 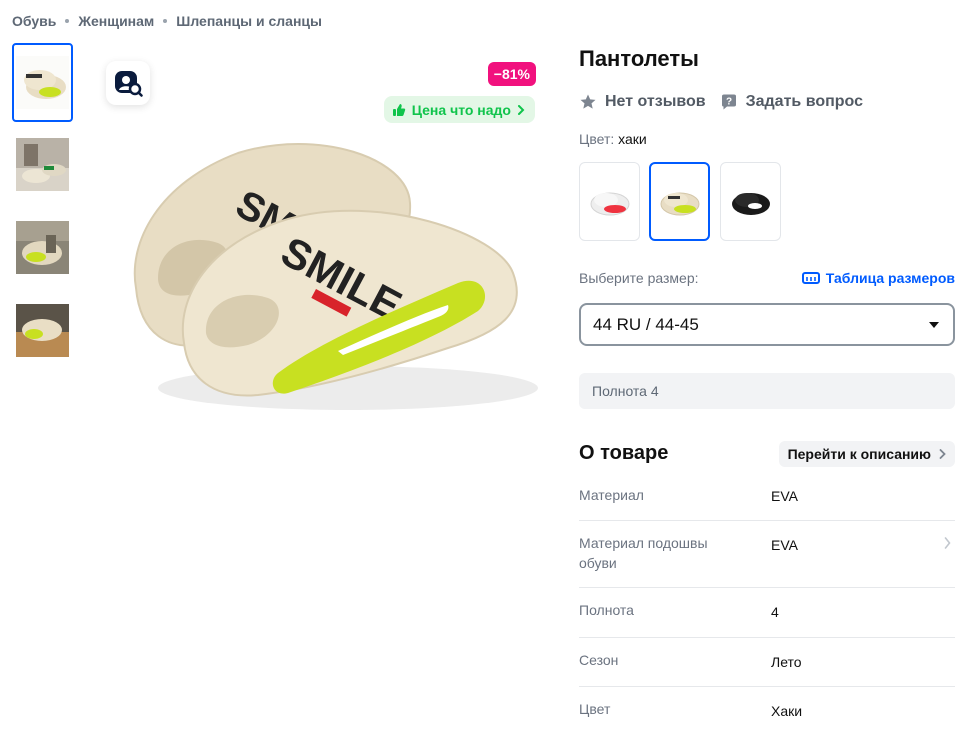 I want to click on spec-value: Хаки, so click(x=787, y=711).